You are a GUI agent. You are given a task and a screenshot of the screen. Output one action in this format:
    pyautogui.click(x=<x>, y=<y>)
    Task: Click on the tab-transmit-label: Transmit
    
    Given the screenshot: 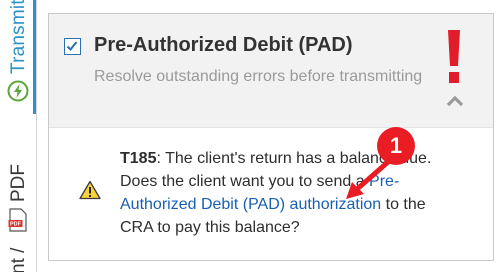 What is the action you would take?
    pyautogui.click(x=18, y=37)
    